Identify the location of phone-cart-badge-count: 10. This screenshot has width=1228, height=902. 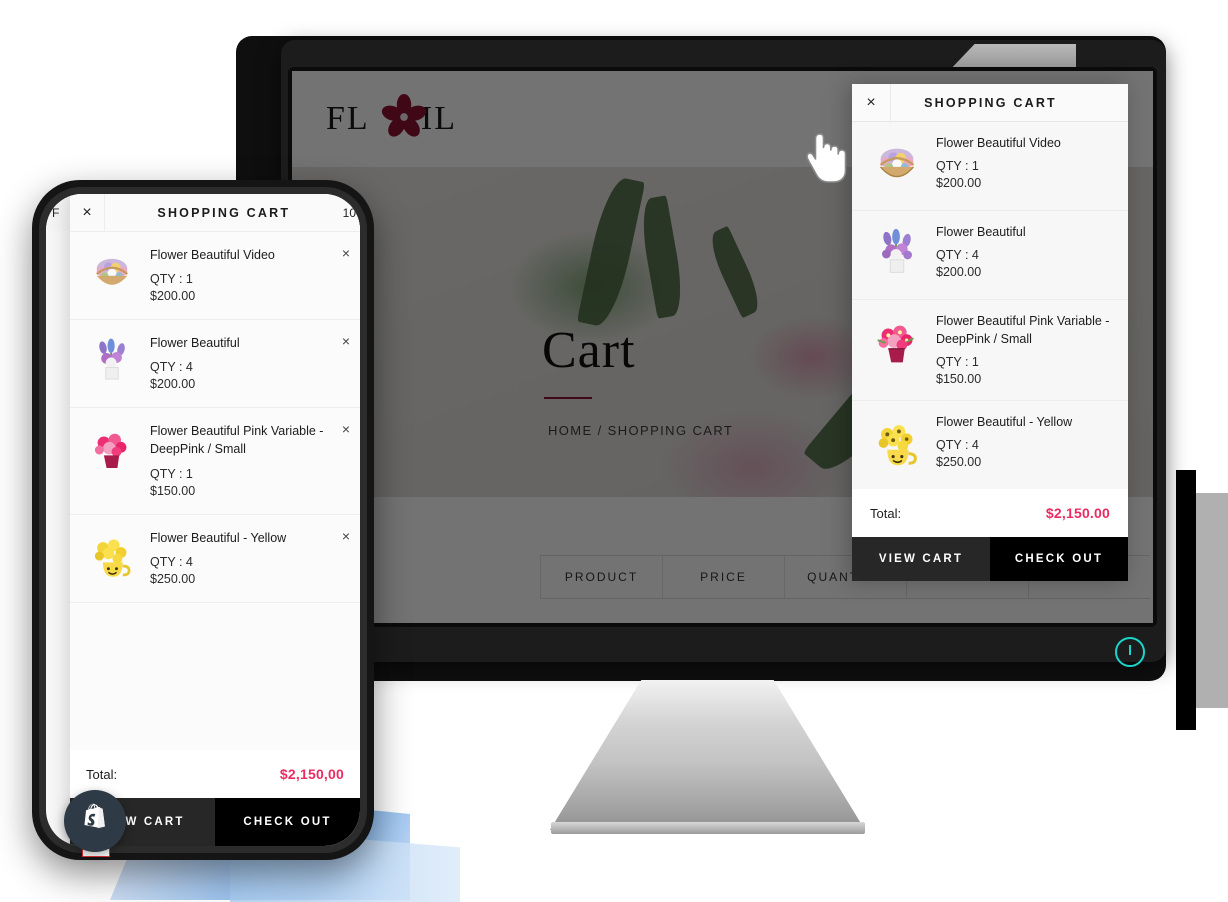
(349, 212).